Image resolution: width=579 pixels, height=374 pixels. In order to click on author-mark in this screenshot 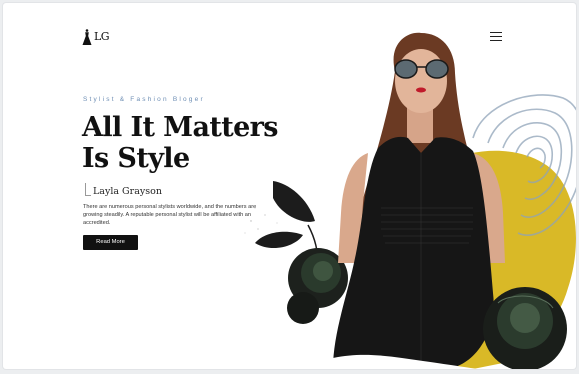, I will do `click(88, 189)`.